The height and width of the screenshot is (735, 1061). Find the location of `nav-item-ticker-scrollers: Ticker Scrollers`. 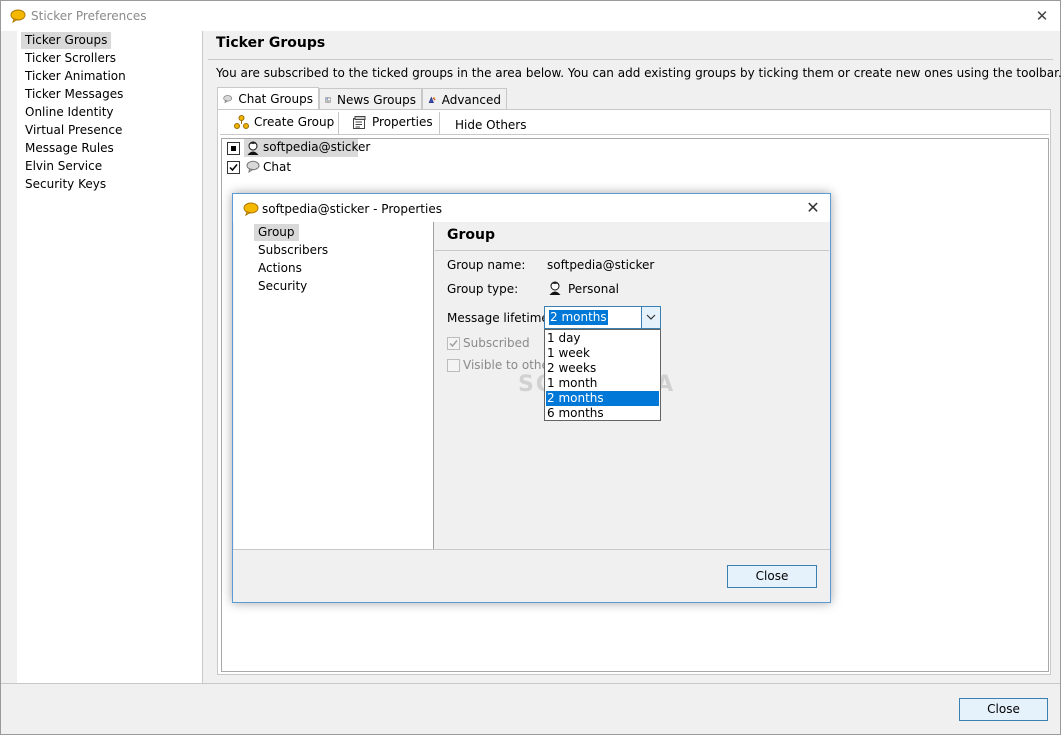

nav-item-ticker-scrollers: Ticker Scrollers is located at coordinates (70, 58).